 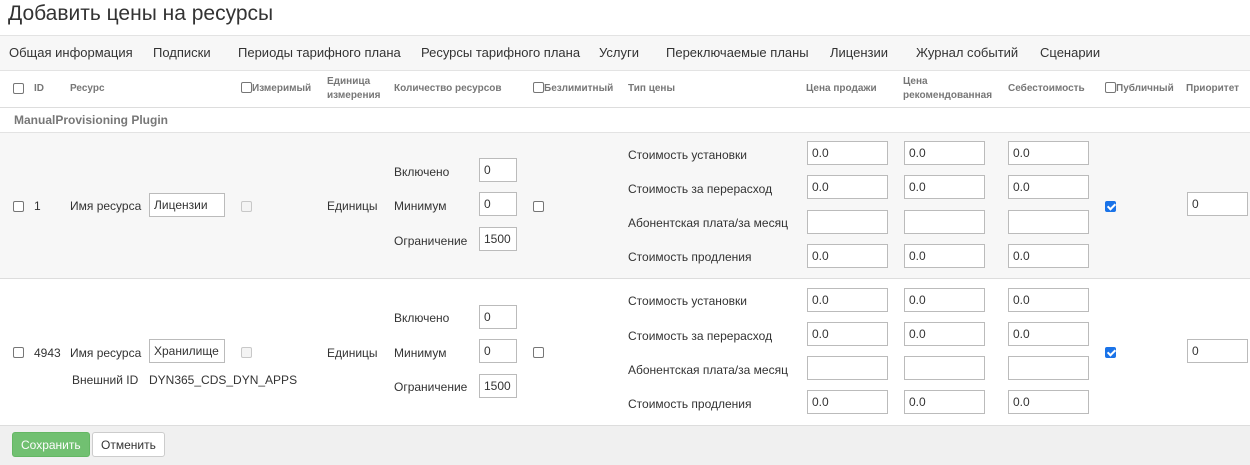 I want to click on public-all-checkbox, so click(x=1110, y=87).